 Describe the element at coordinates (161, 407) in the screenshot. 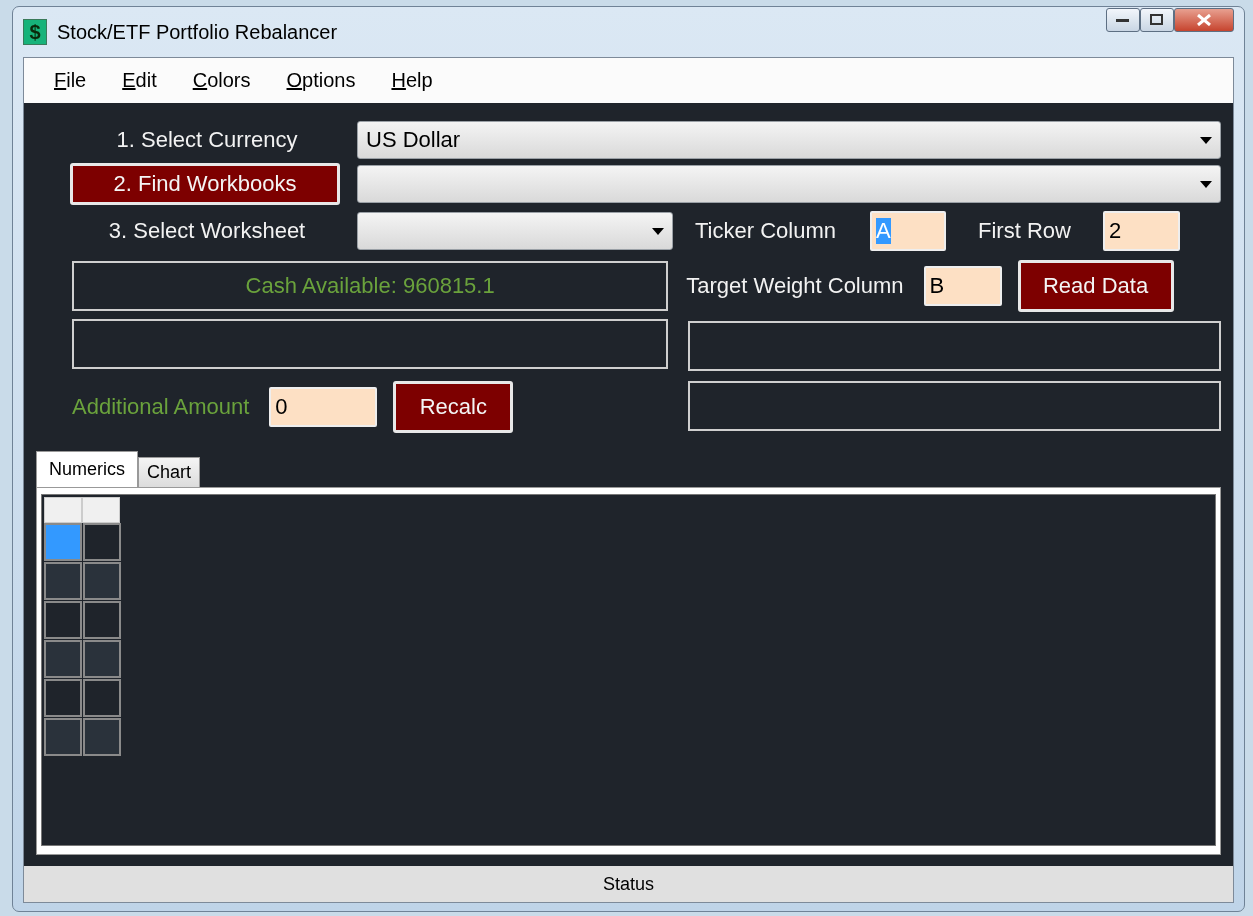

I see `additional-amount-label: Additional Amount` at that location.